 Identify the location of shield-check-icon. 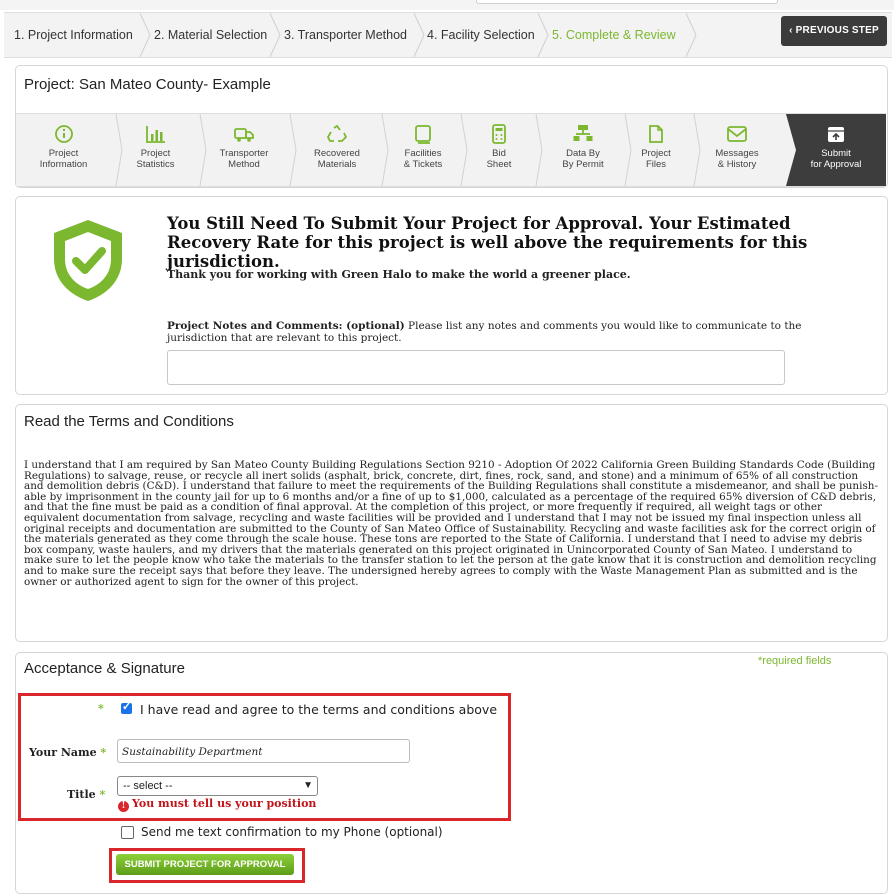
(88, 260).